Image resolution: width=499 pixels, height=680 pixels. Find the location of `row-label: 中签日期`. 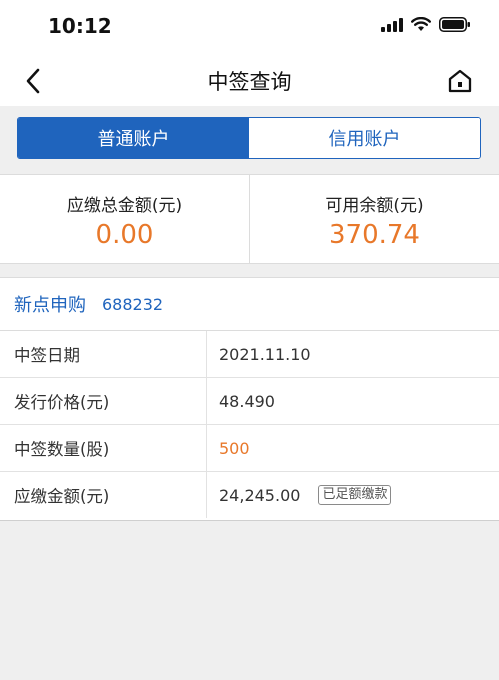

row-label: 中签日期 is located at coordinates (103, 354).